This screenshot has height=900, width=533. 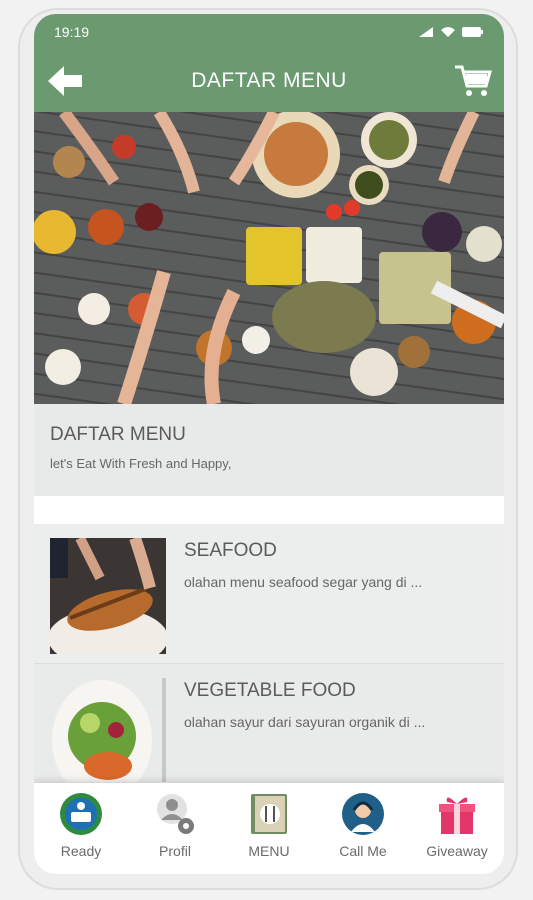 I want to click on menu-item-title: VEGETABLE FOOD, so click(x=270, y=690).